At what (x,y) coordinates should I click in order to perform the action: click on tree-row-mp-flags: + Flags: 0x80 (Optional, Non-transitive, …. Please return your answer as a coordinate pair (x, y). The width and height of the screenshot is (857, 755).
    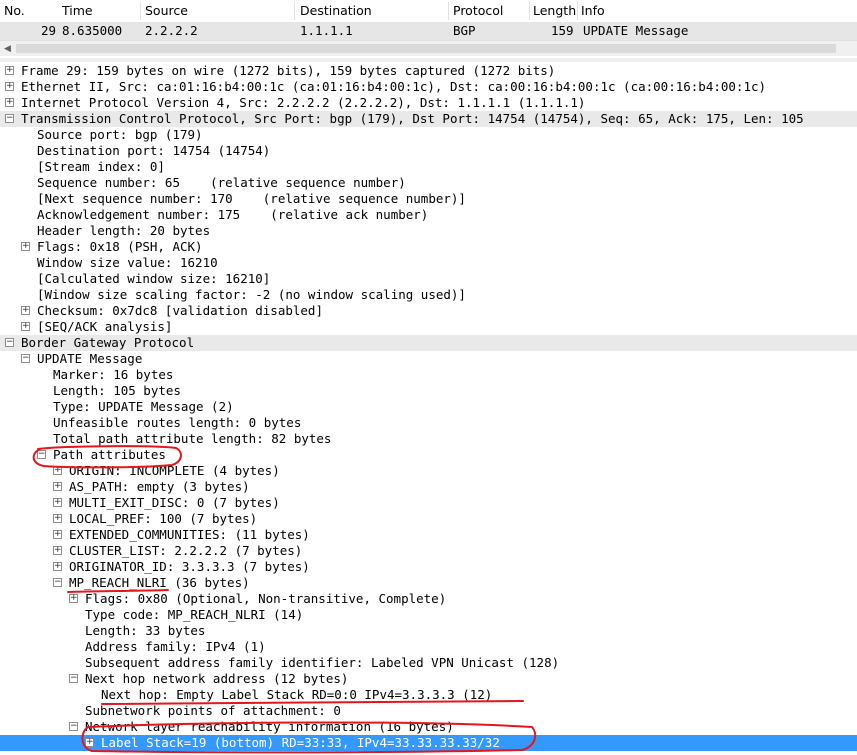
    Looking at the image, I should click on (428, 599).